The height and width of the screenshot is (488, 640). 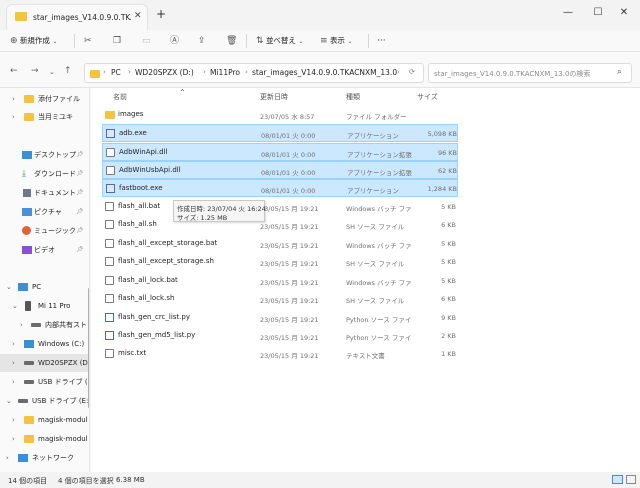 What do you see at coordinates (381, 41) in the screenshot?
I see `more-options-button: ···` at bounding box center [381, 41].